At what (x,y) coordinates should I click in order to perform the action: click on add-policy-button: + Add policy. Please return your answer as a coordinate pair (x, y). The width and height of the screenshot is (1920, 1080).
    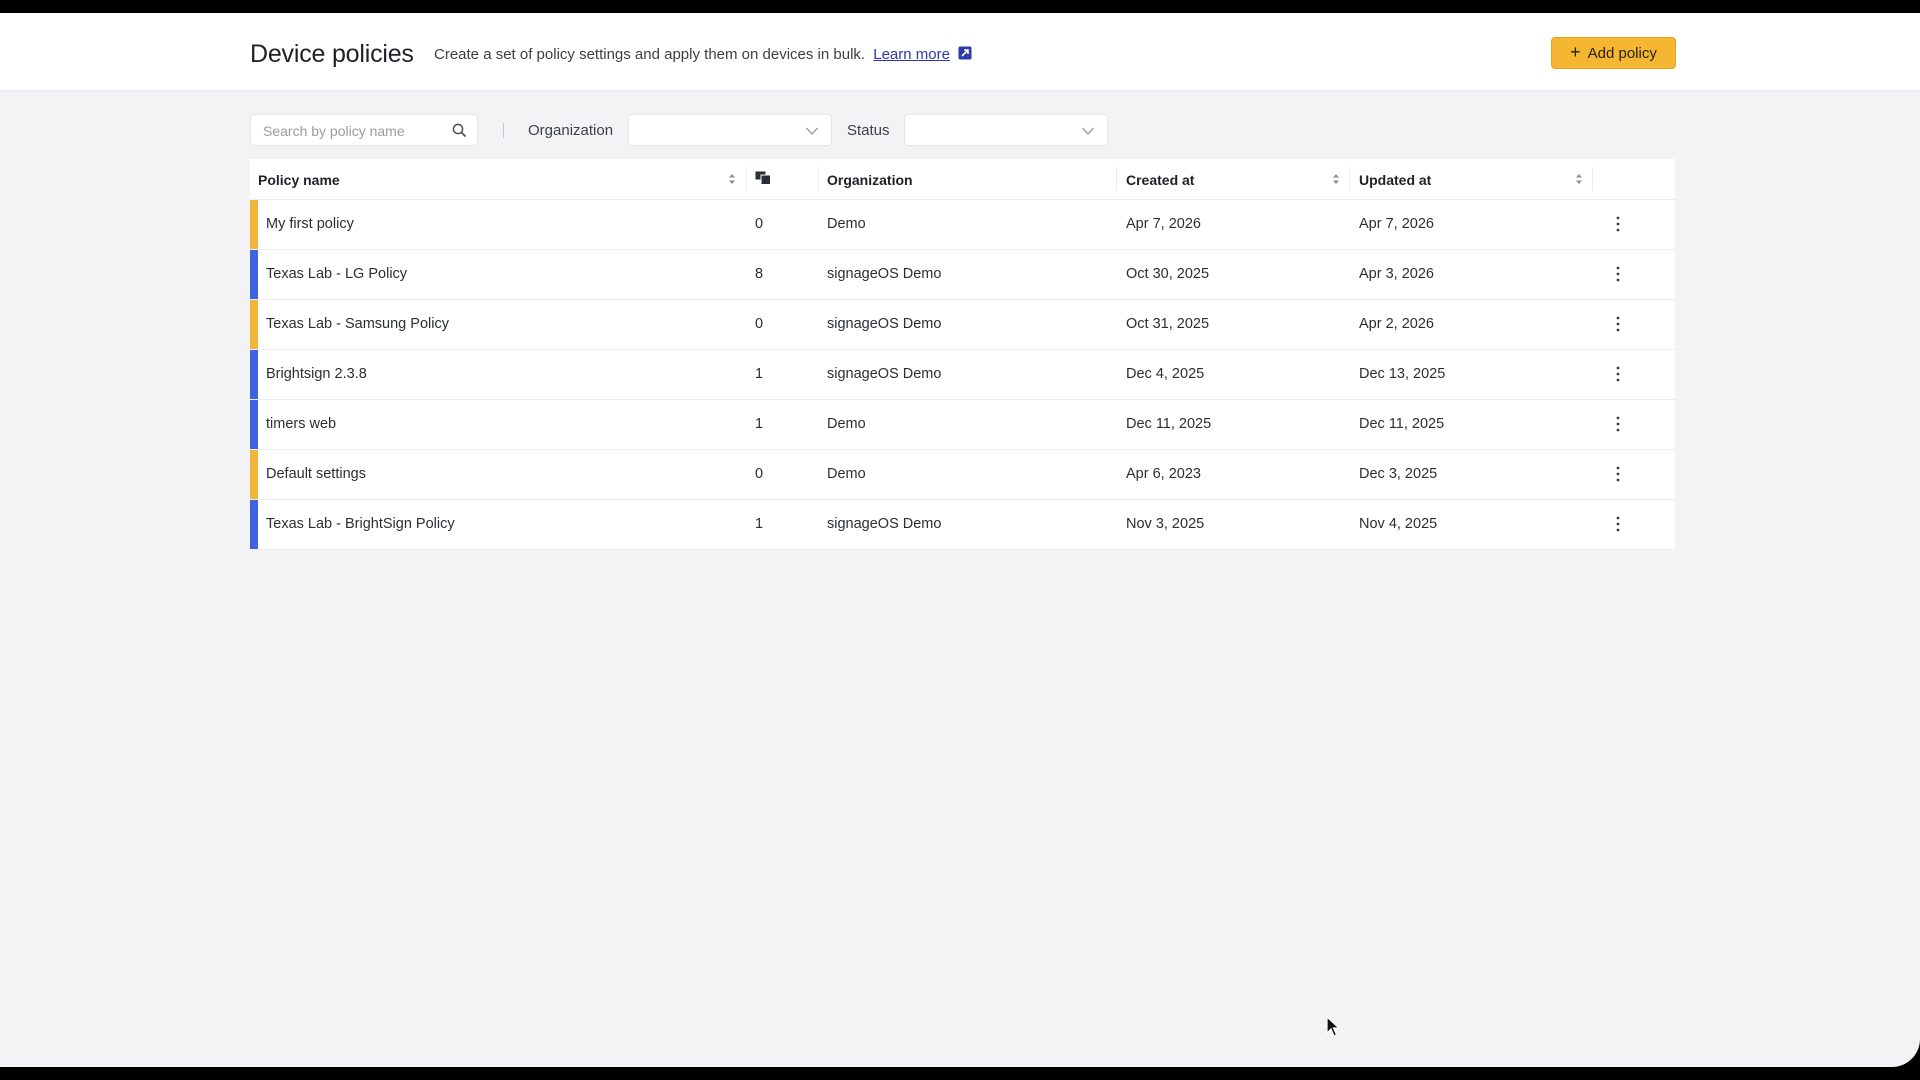
    Looking at the image, I should click on (1613, 53).